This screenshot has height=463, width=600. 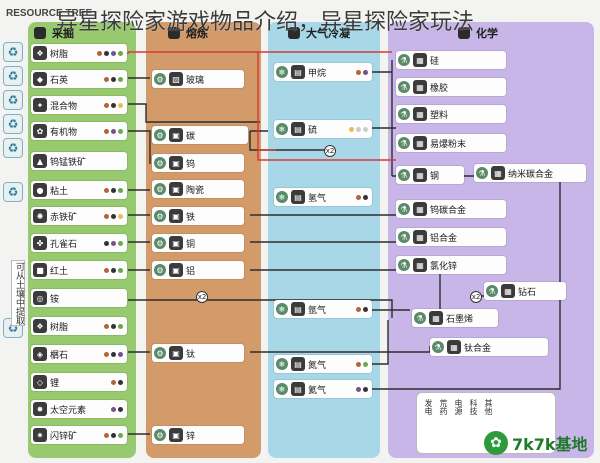 What do you see at coordinates (40, 216) in the screenshot?
I see `hematite-icon: ✺` at bounding box center [40, 216].